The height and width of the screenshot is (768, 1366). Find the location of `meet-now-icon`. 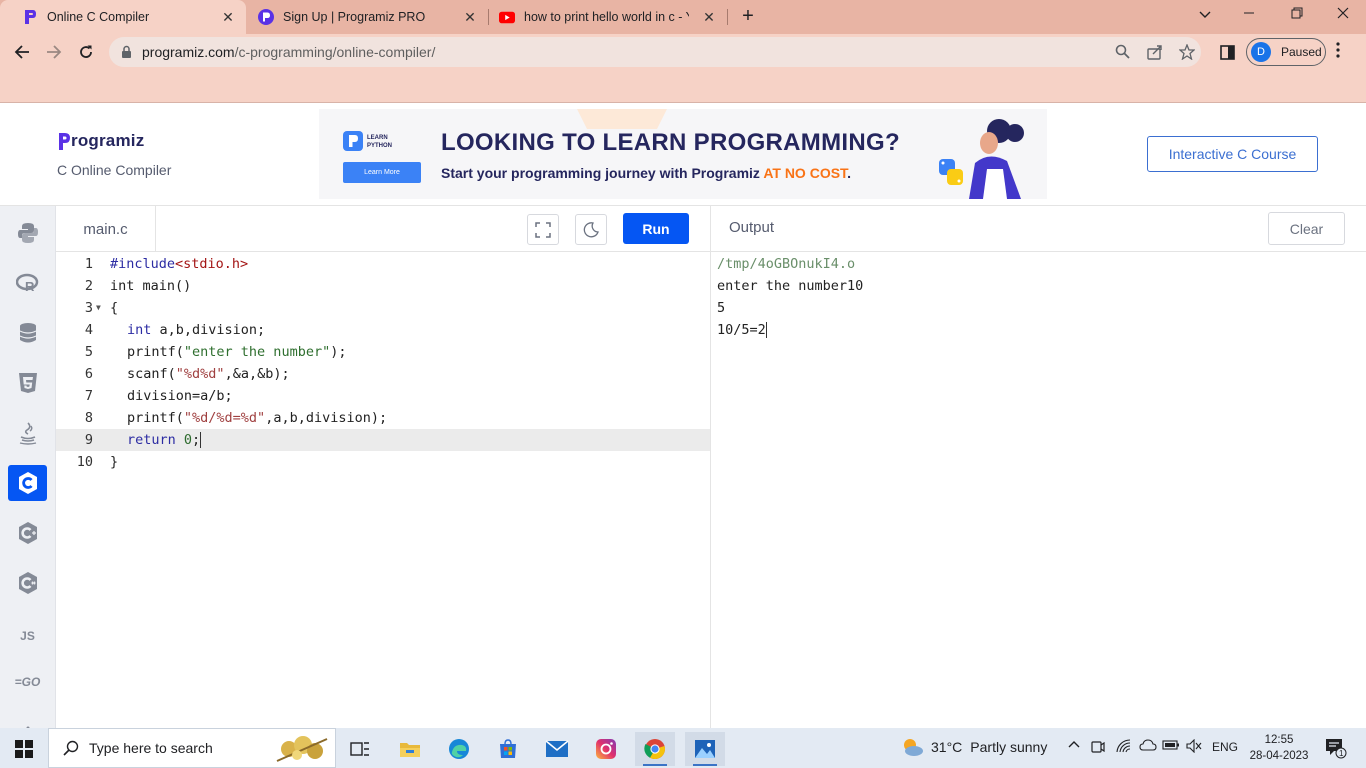

meet-now-icon is located at coordinates (1098, 748).